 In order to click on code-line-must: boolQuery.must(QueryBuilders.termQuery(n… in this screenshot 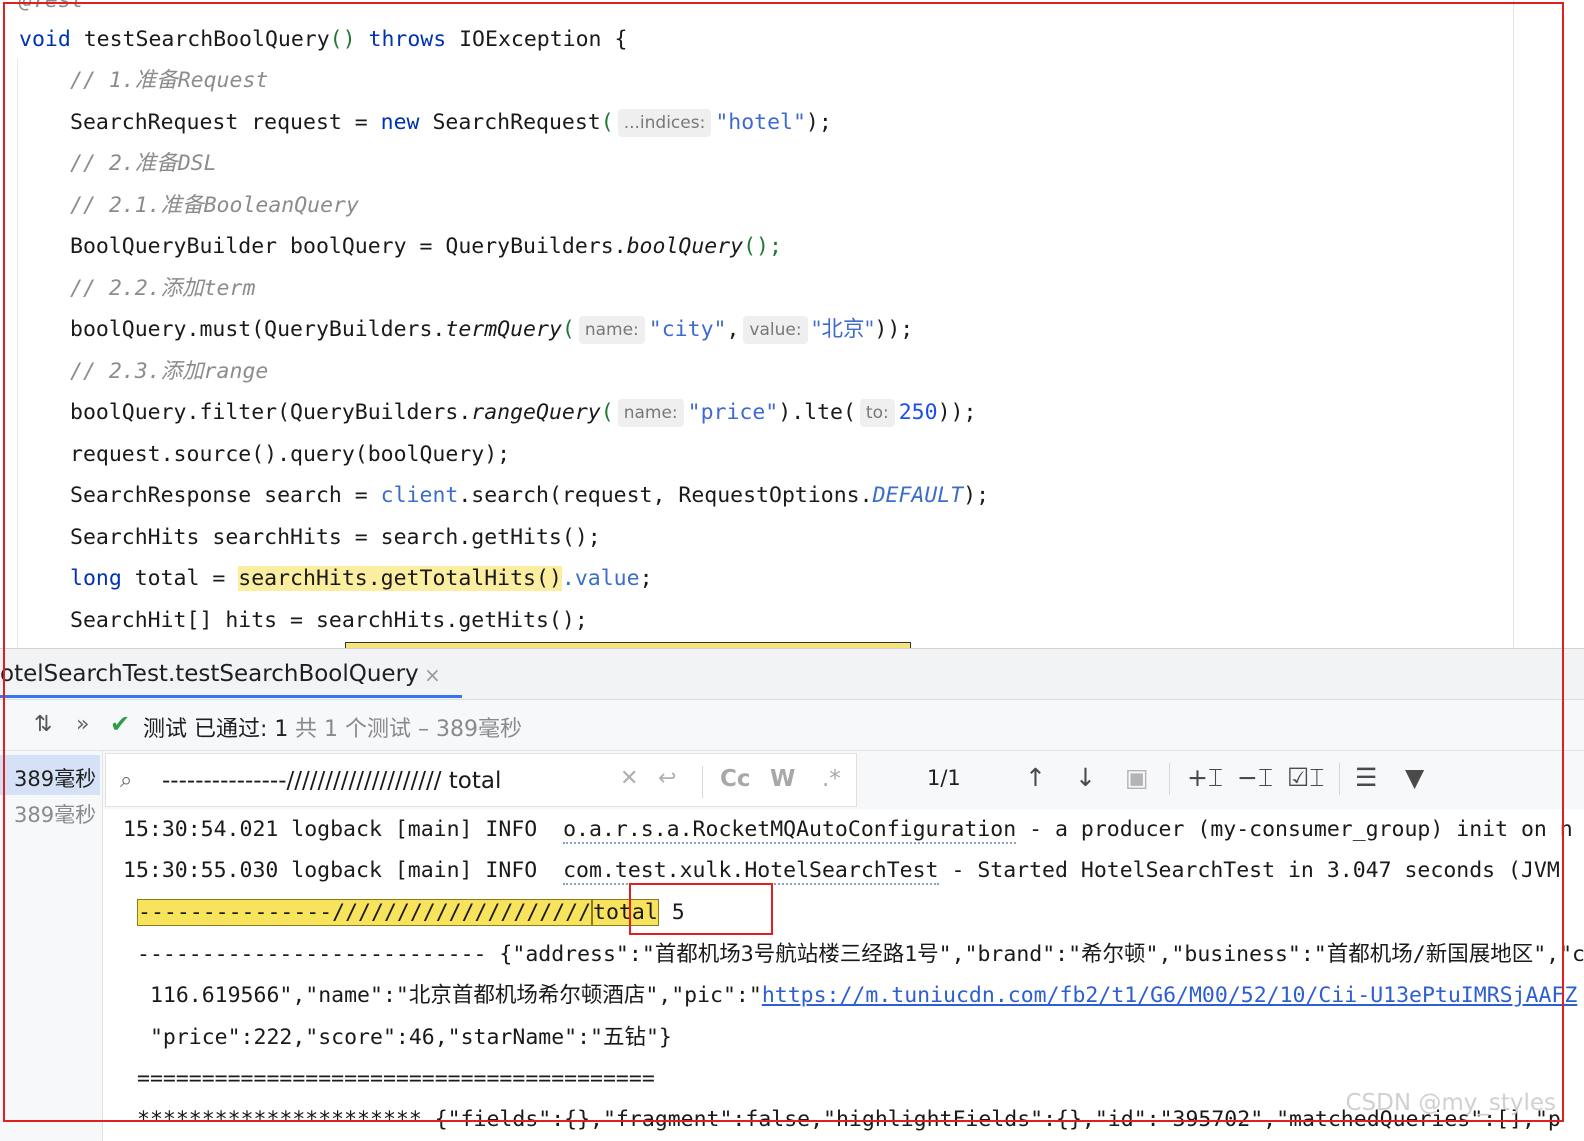, I will do `click(491, 330)`.